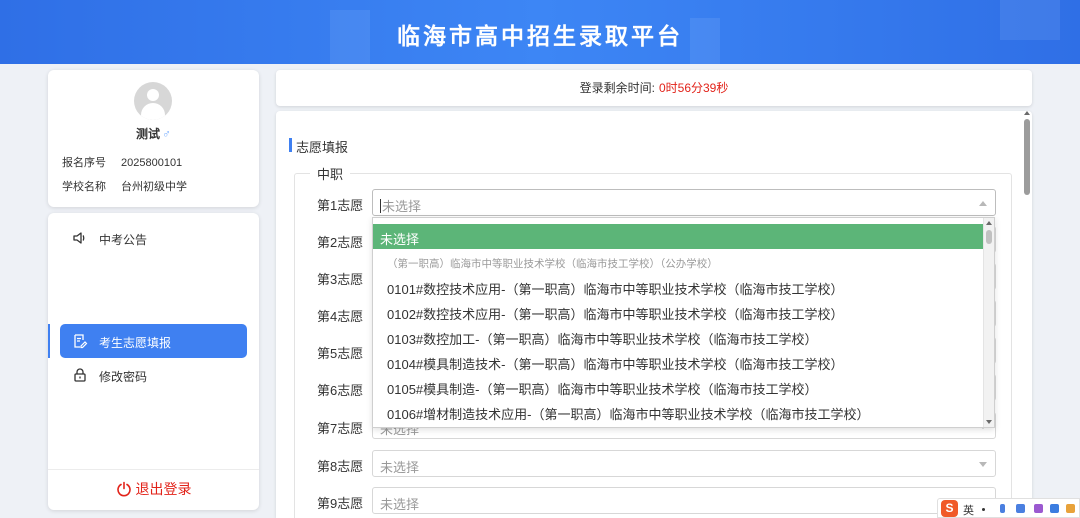 The height and width of the screenshot is (518, 1080). I want to click on choice-row: 第1志愿 未选择, so click(656, 202).